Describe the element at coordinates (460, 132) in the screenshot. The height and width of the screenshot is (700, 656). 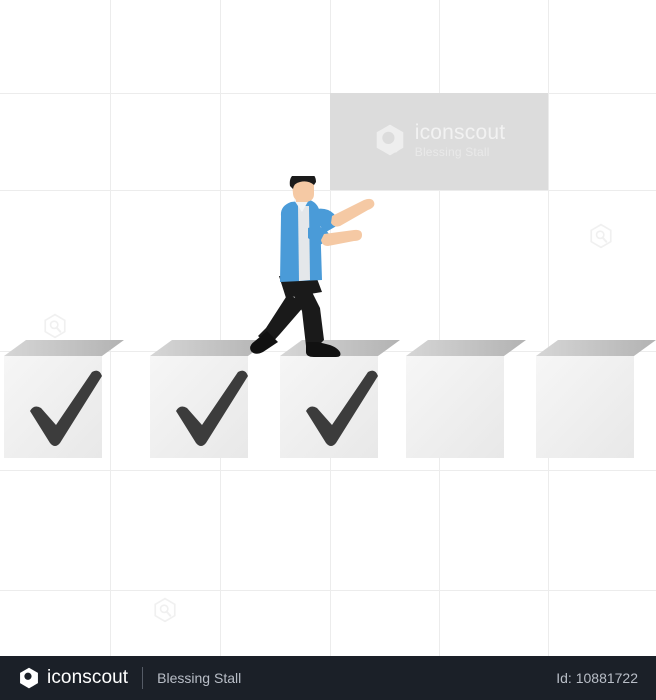
I see `watermark-brand: iconscout` at that location.